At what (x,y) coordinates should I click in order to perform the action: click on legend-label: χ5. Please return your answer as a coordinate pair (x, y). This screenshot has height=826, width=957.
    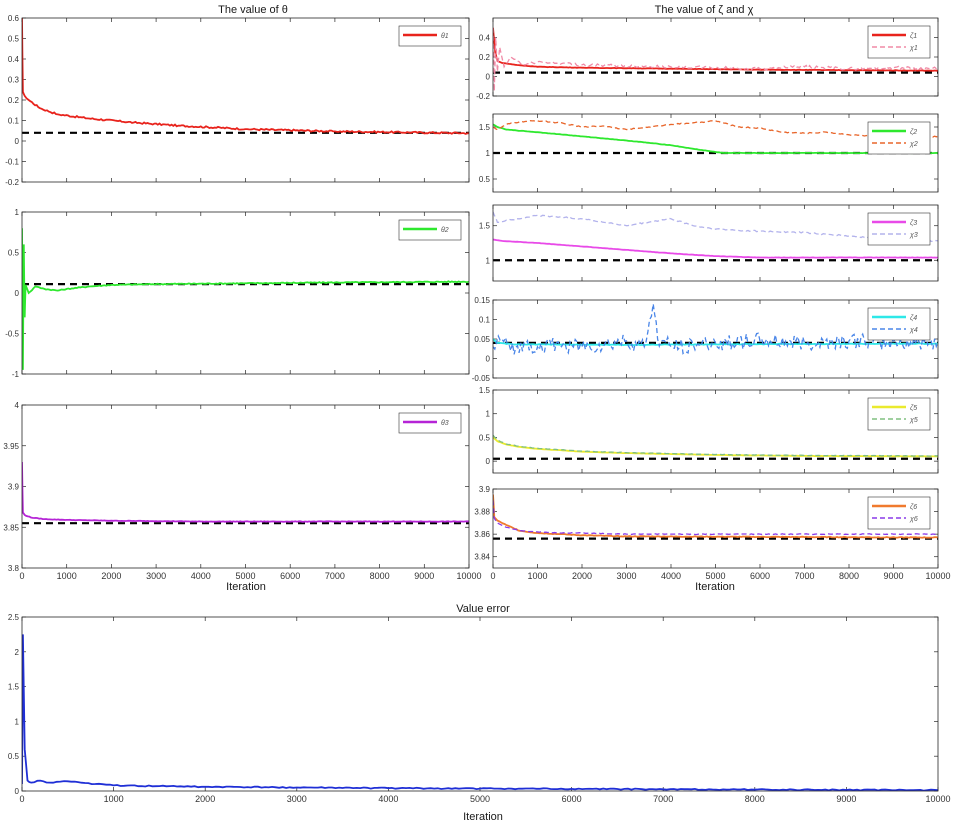
    Looking at the image, I should click on (913, 420).